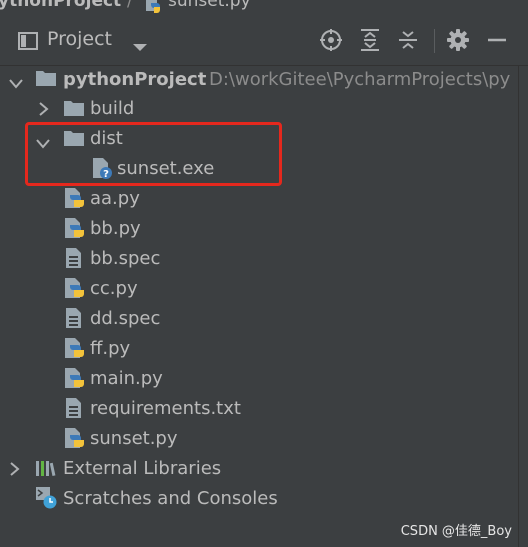  Describe the element at coordinates (264, 290) in the screenshot. I see `tree-item-cc-py: cc.py` at that location.